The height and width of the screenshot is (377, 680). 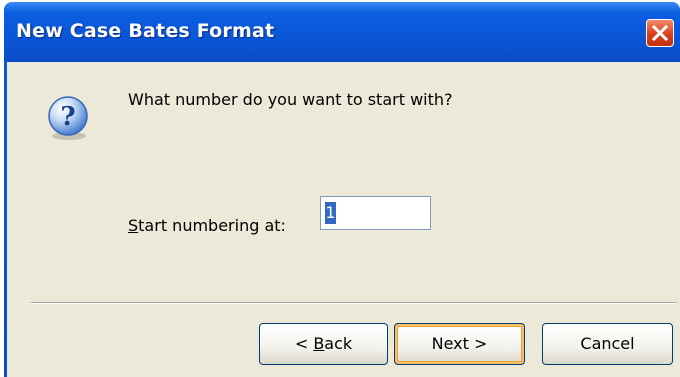 What do you see at coordinates (304, 343) in the screenshot?
I see `back-prefix: <` at bounding box center [304, 343].